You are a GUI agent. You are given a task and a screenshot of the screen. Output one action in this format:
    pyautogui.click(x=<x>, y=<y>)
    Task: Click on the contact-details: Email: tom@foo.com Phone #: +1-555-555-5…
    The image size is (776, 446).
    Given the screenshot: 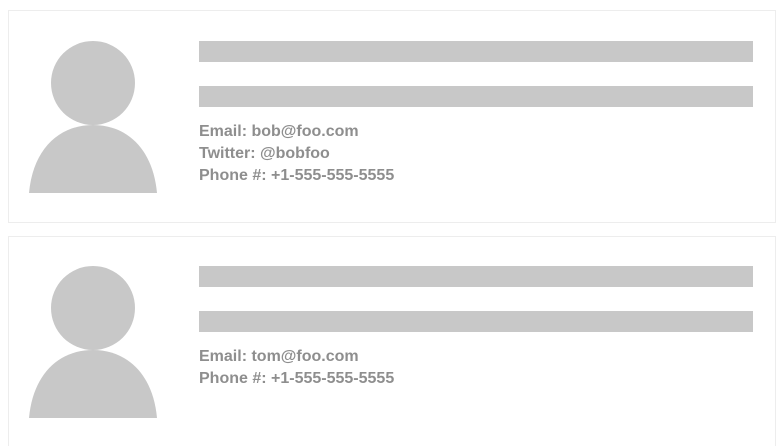 What is the action you would take?
    pyautogui.click(x=296, y=368)
    